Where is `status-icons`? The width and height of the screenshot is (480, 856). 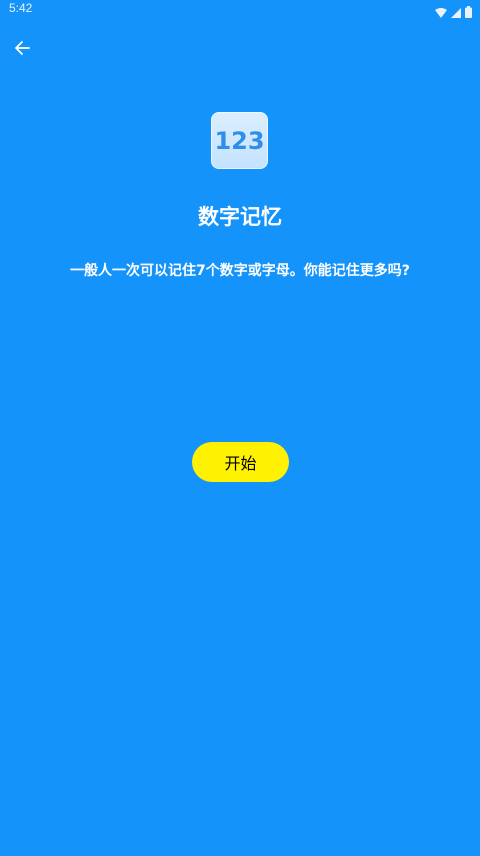 status-icons is located at coordinates (453, 12).